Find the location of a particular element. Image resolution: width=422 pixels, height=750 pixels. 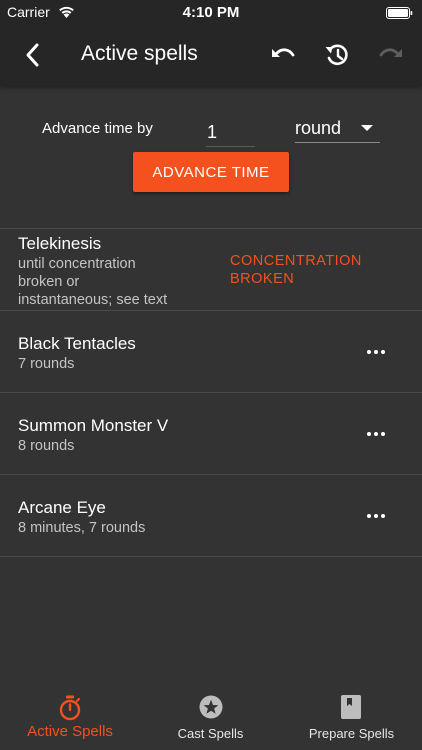

tab-bar: Active Spells Cast Spells Prepare Spells is located at coordinates (211, 718).